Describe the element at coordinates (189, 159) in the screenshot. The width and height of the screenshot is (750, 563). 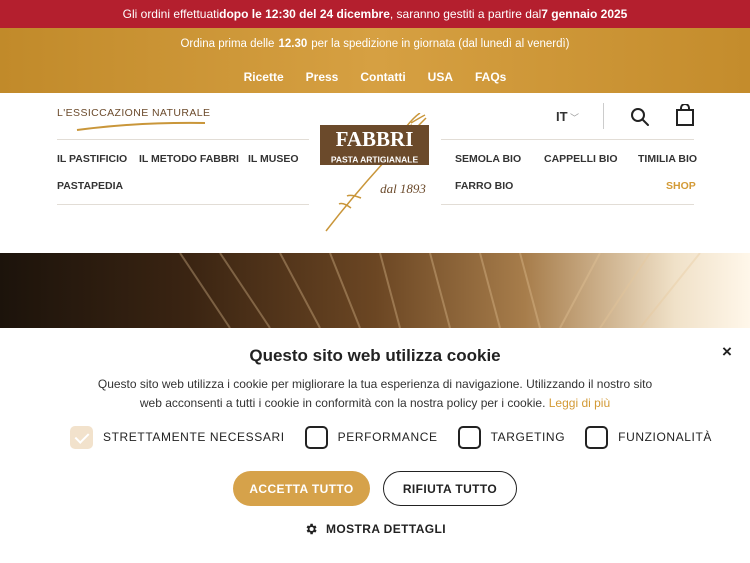
I see `menu-il-metodo-fabbri: IL METODO FABBRI` at that location.